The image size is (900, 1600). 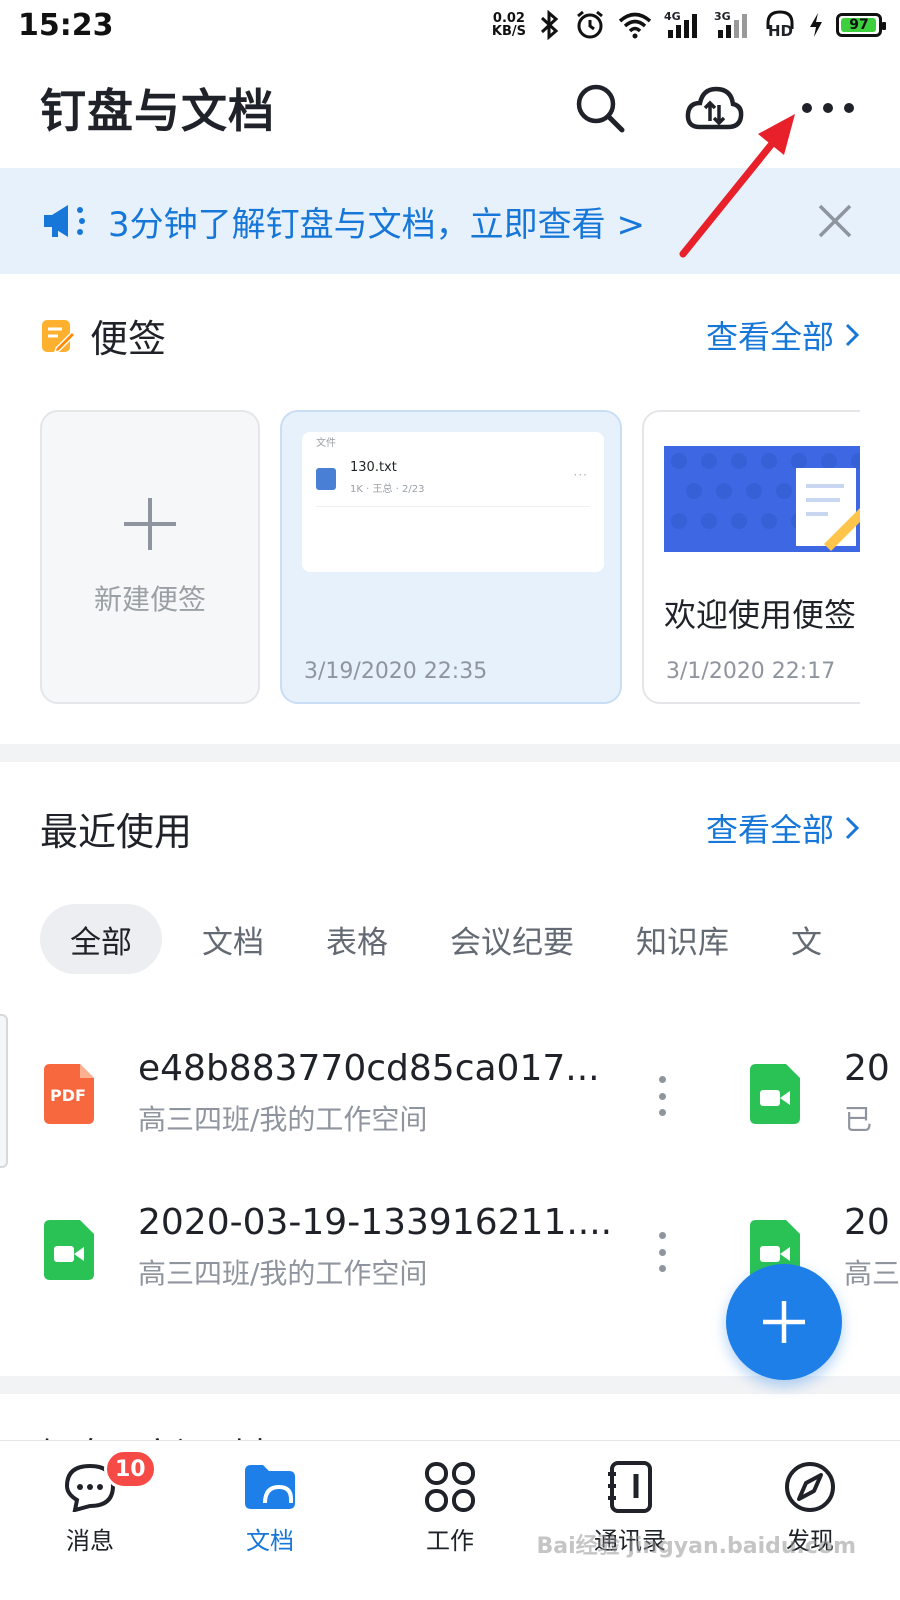 I want to click on cloud-transfer-button, so click(x=714, y=108).